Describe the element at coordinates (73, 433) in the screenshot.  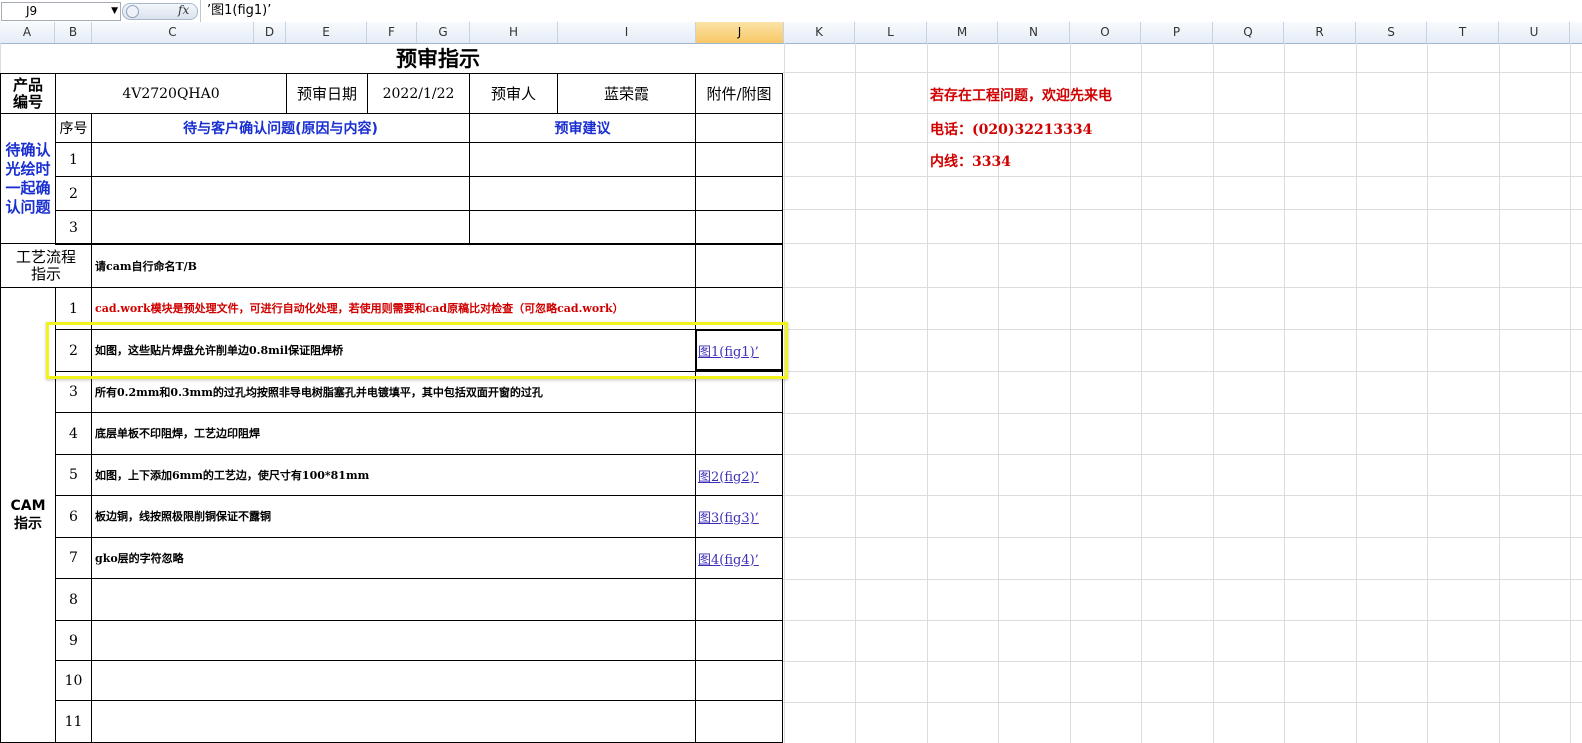
I see `cam-row-no: 4` at that location.